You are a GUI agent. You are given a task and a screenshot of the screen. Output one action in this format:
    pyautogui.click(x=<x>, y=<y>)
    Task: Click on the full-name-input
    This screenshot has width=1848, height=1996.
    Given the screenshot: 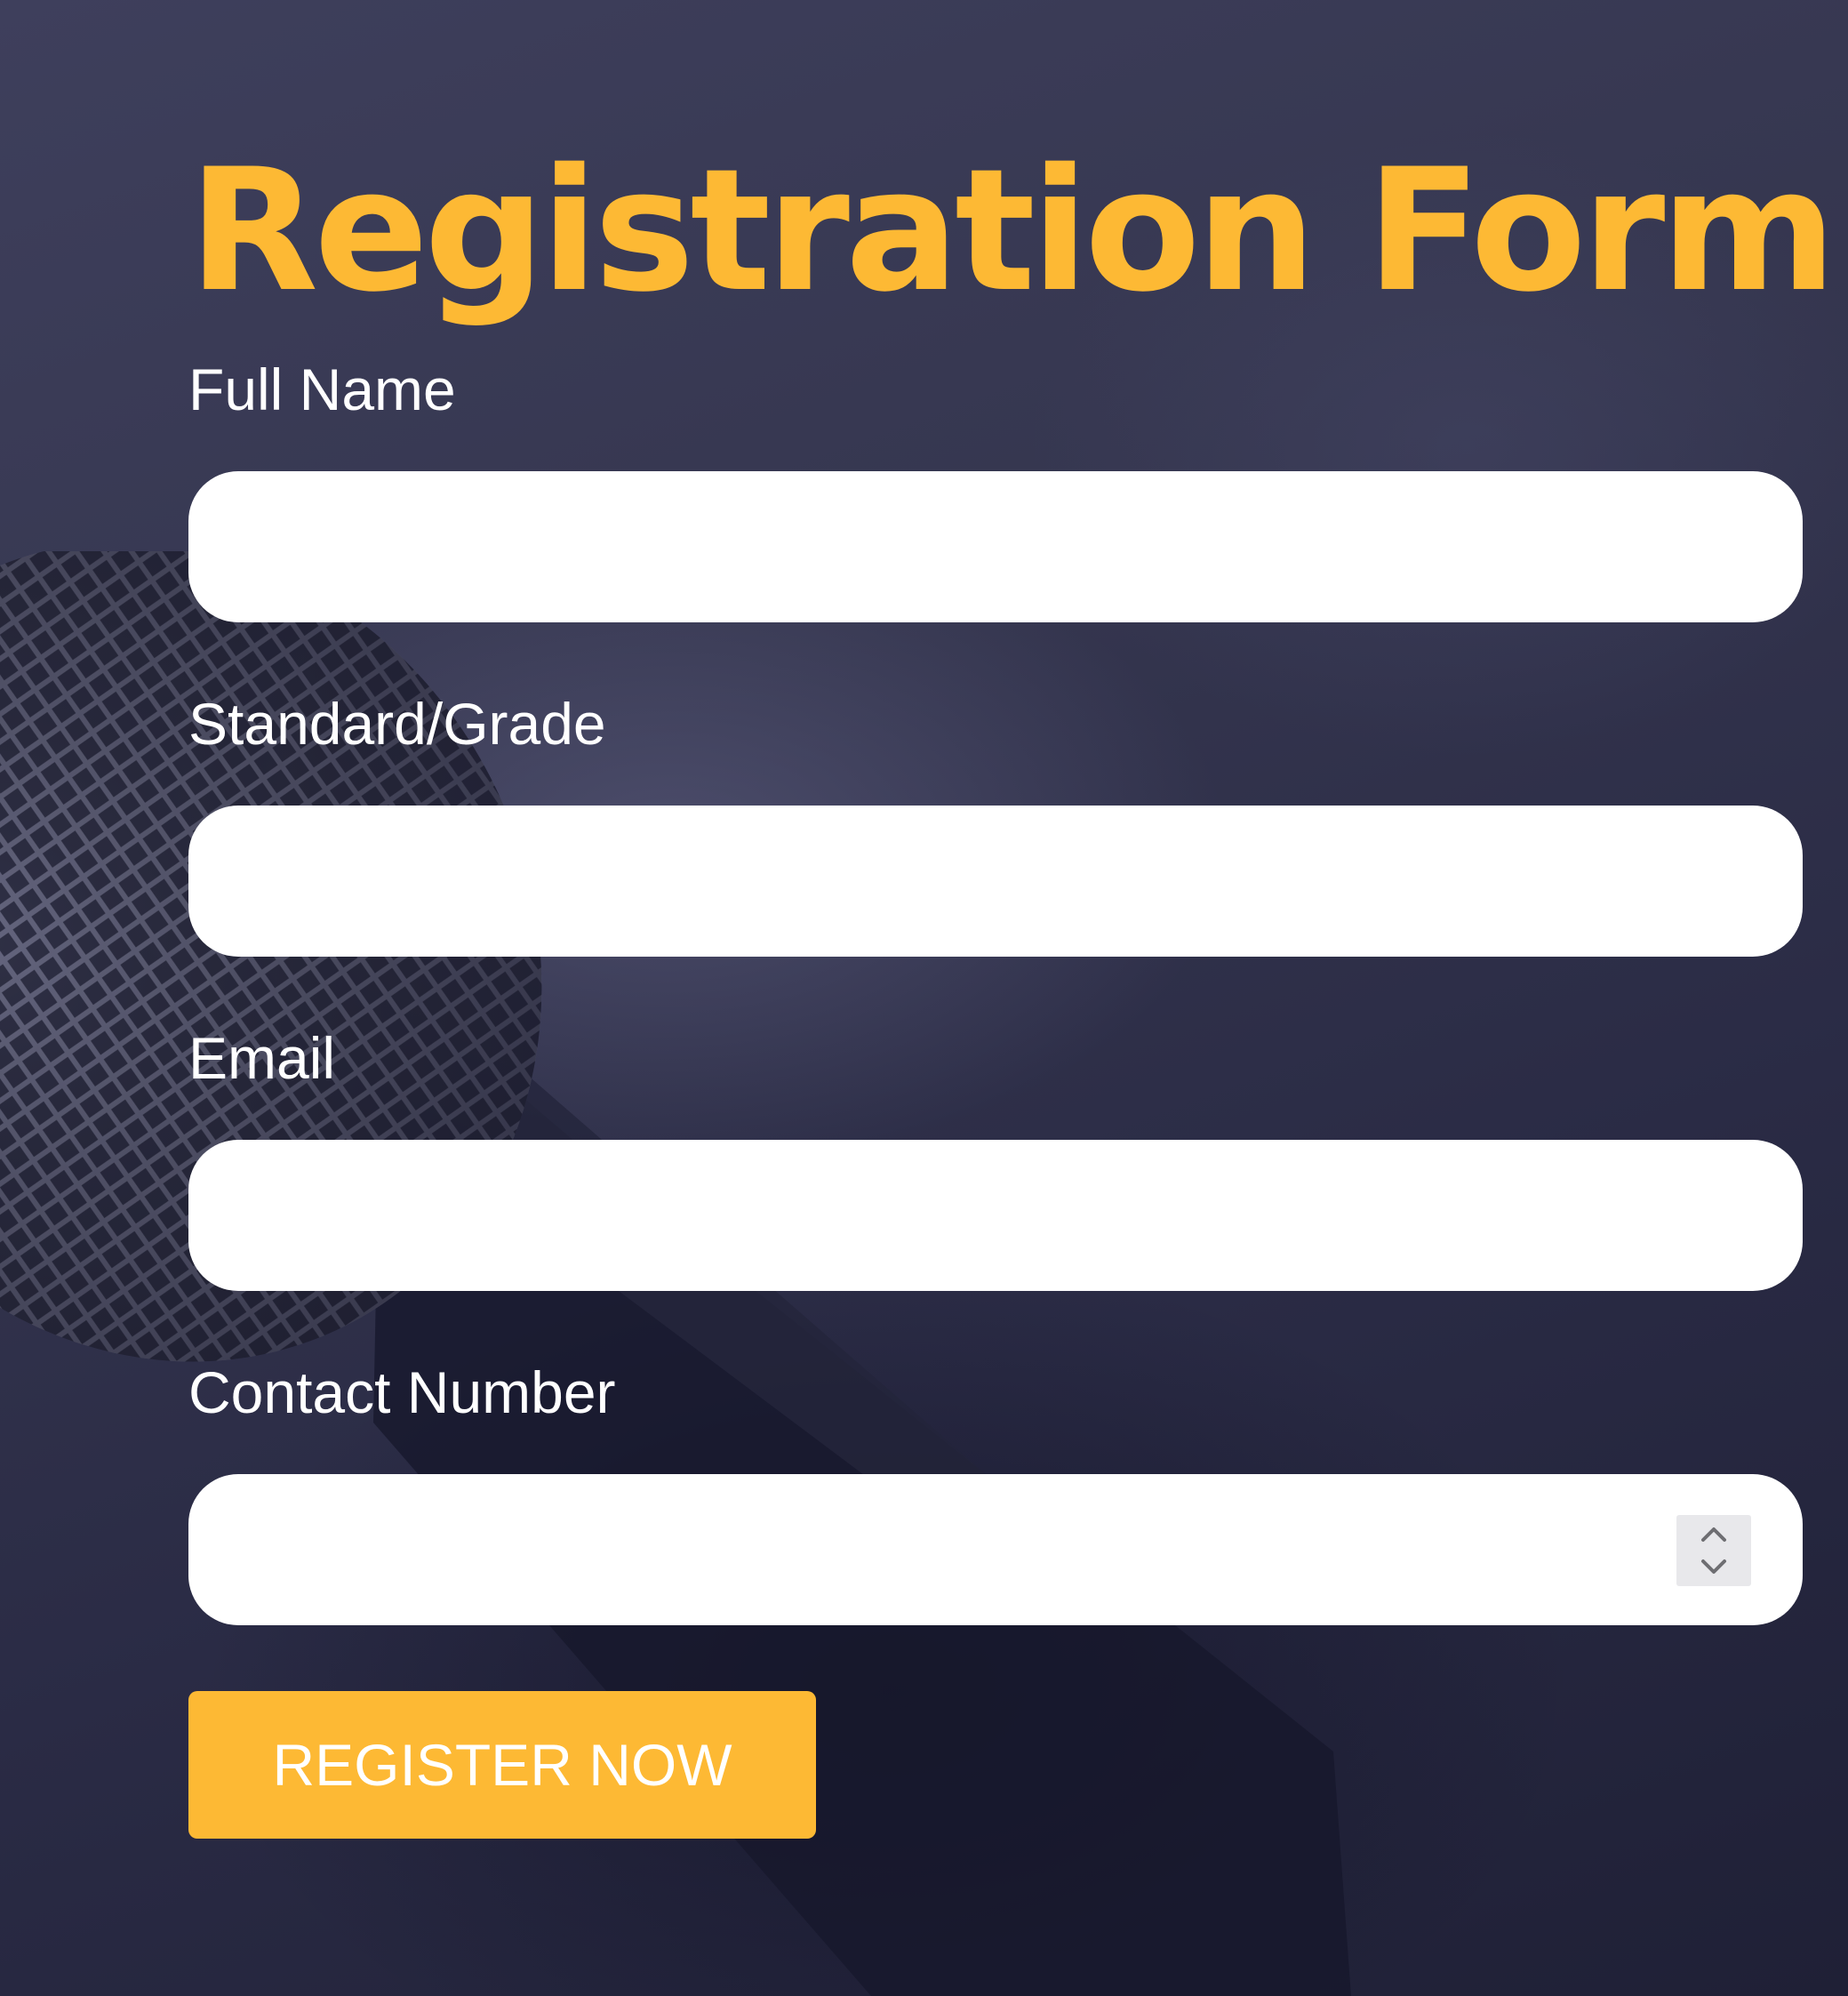 What is the action you would take?
    pyautogui.click(x=995, y=546)
    